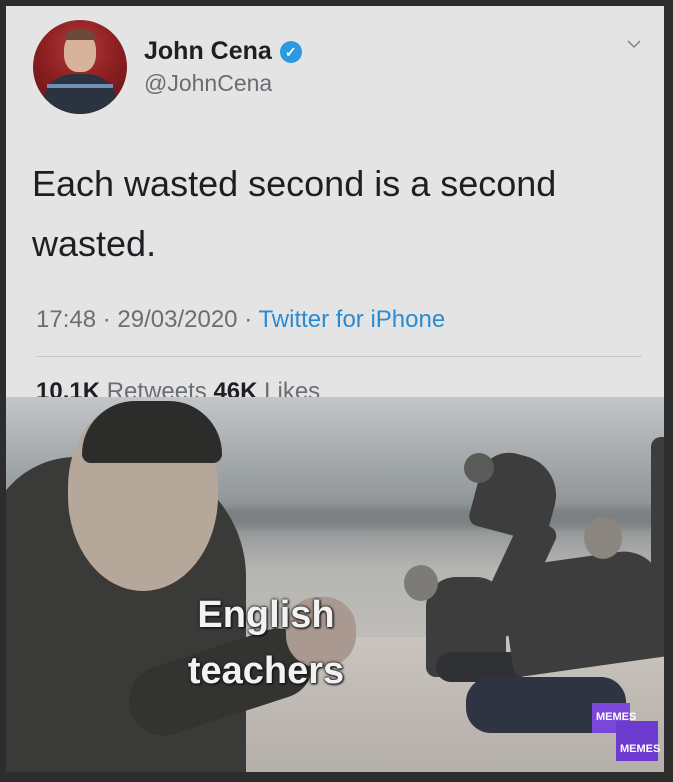 This screenshot has height=782, width=673. Describe the element at coordinates (339, 356) in the screenshot. I see `divider` at that location.